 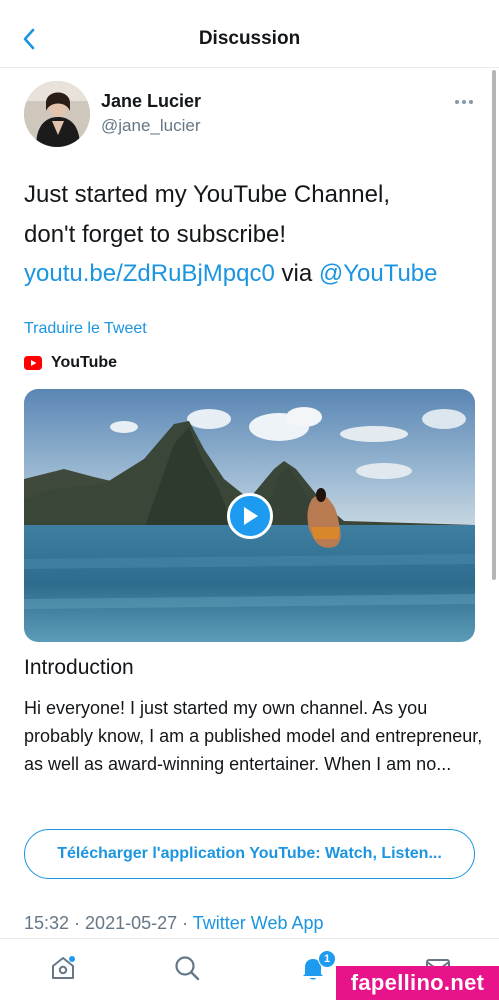 I want to click on avatar, so click(x=57, y=114).